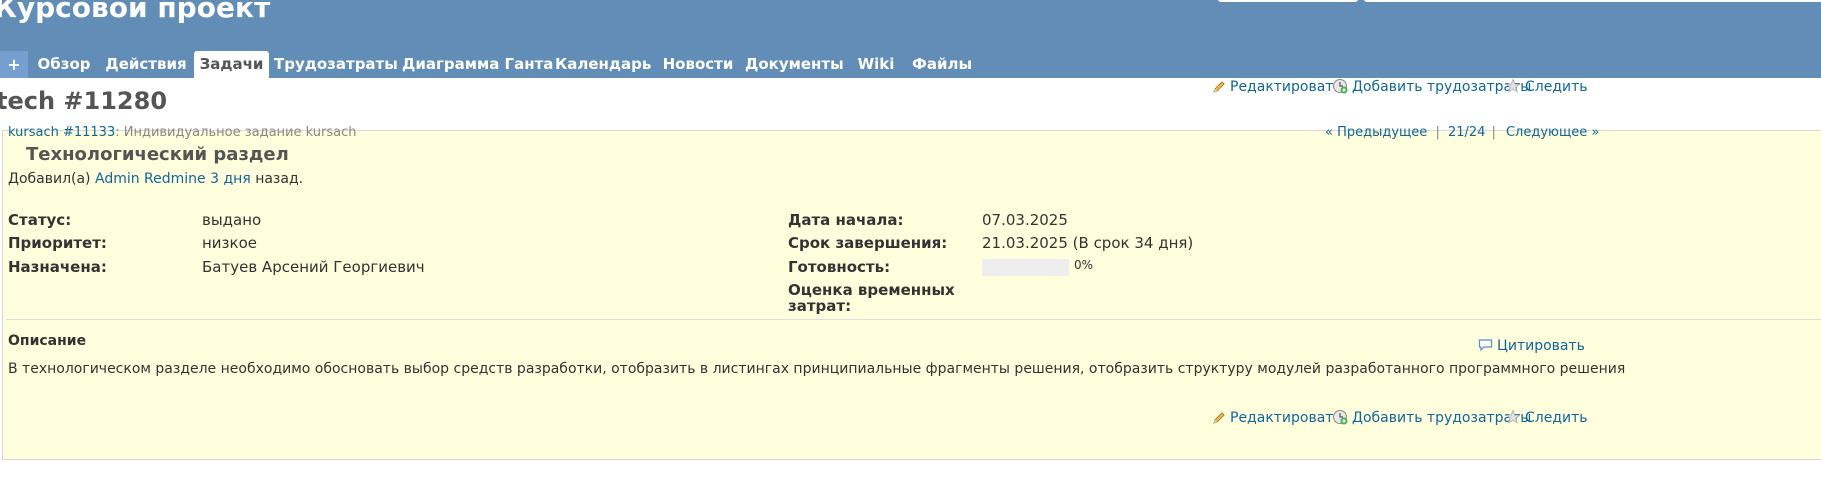  What do you see at coordinates (794, 64) in the screenshot?
I see `tab-documents: Документы` at bounding box center [794, 64].